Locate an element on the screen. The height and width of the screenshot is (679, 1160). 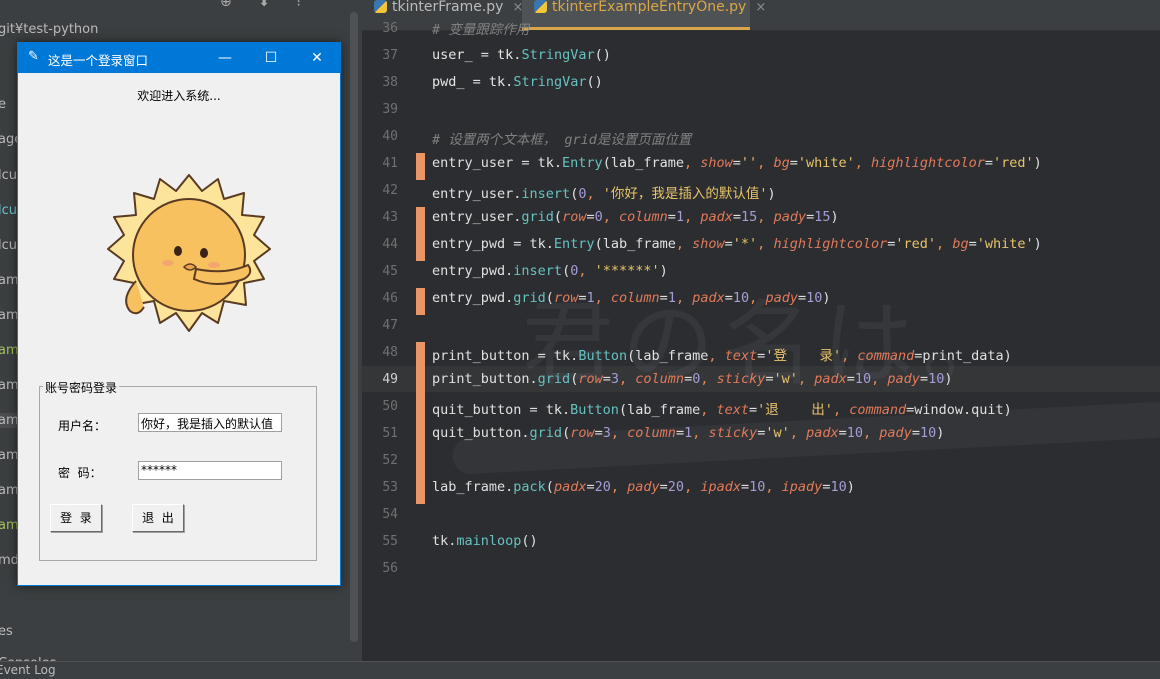
tab-label: tkinterExampleEntryOne.py is located at coordinates (649, 7).